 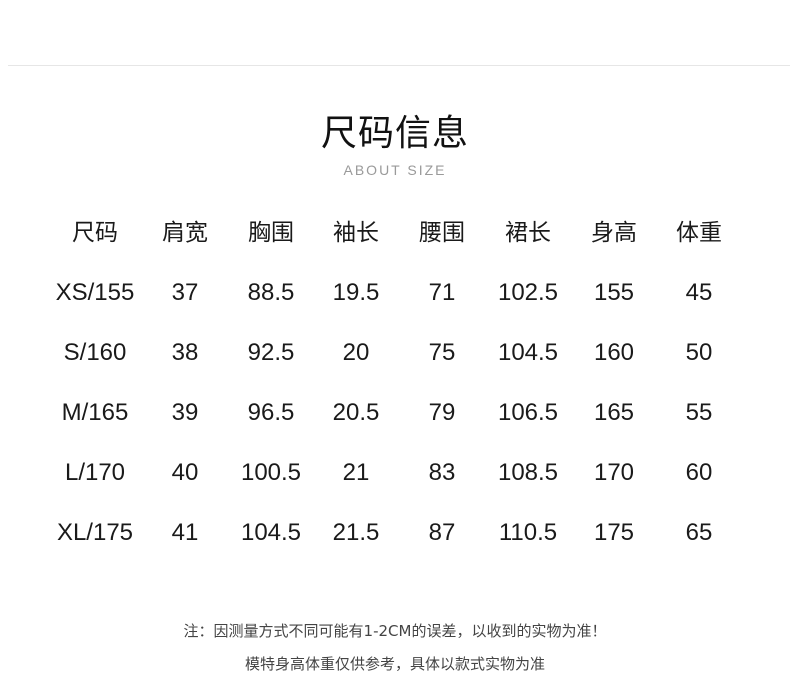 What do you see at coordinates (185, 292) in the screenshot?
I see `shoulder-cell: 37` at bounding box center [185, 292].